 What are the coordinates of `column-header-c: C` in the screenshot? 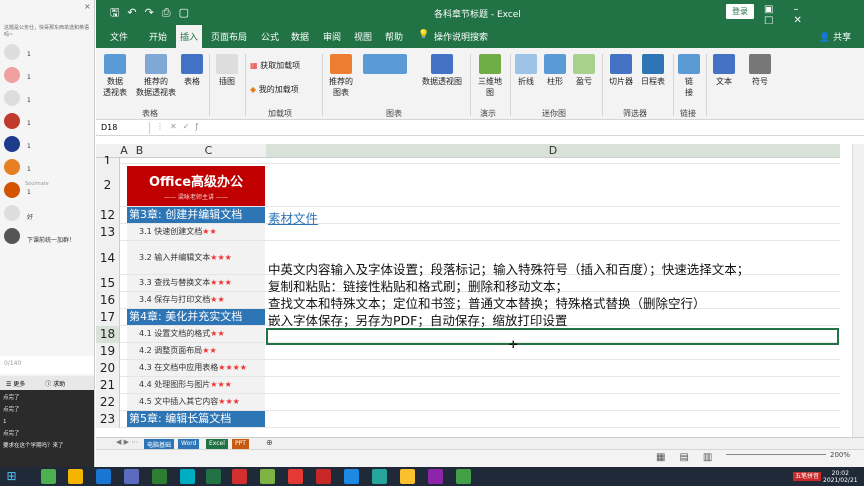 It's located at (208, 151).